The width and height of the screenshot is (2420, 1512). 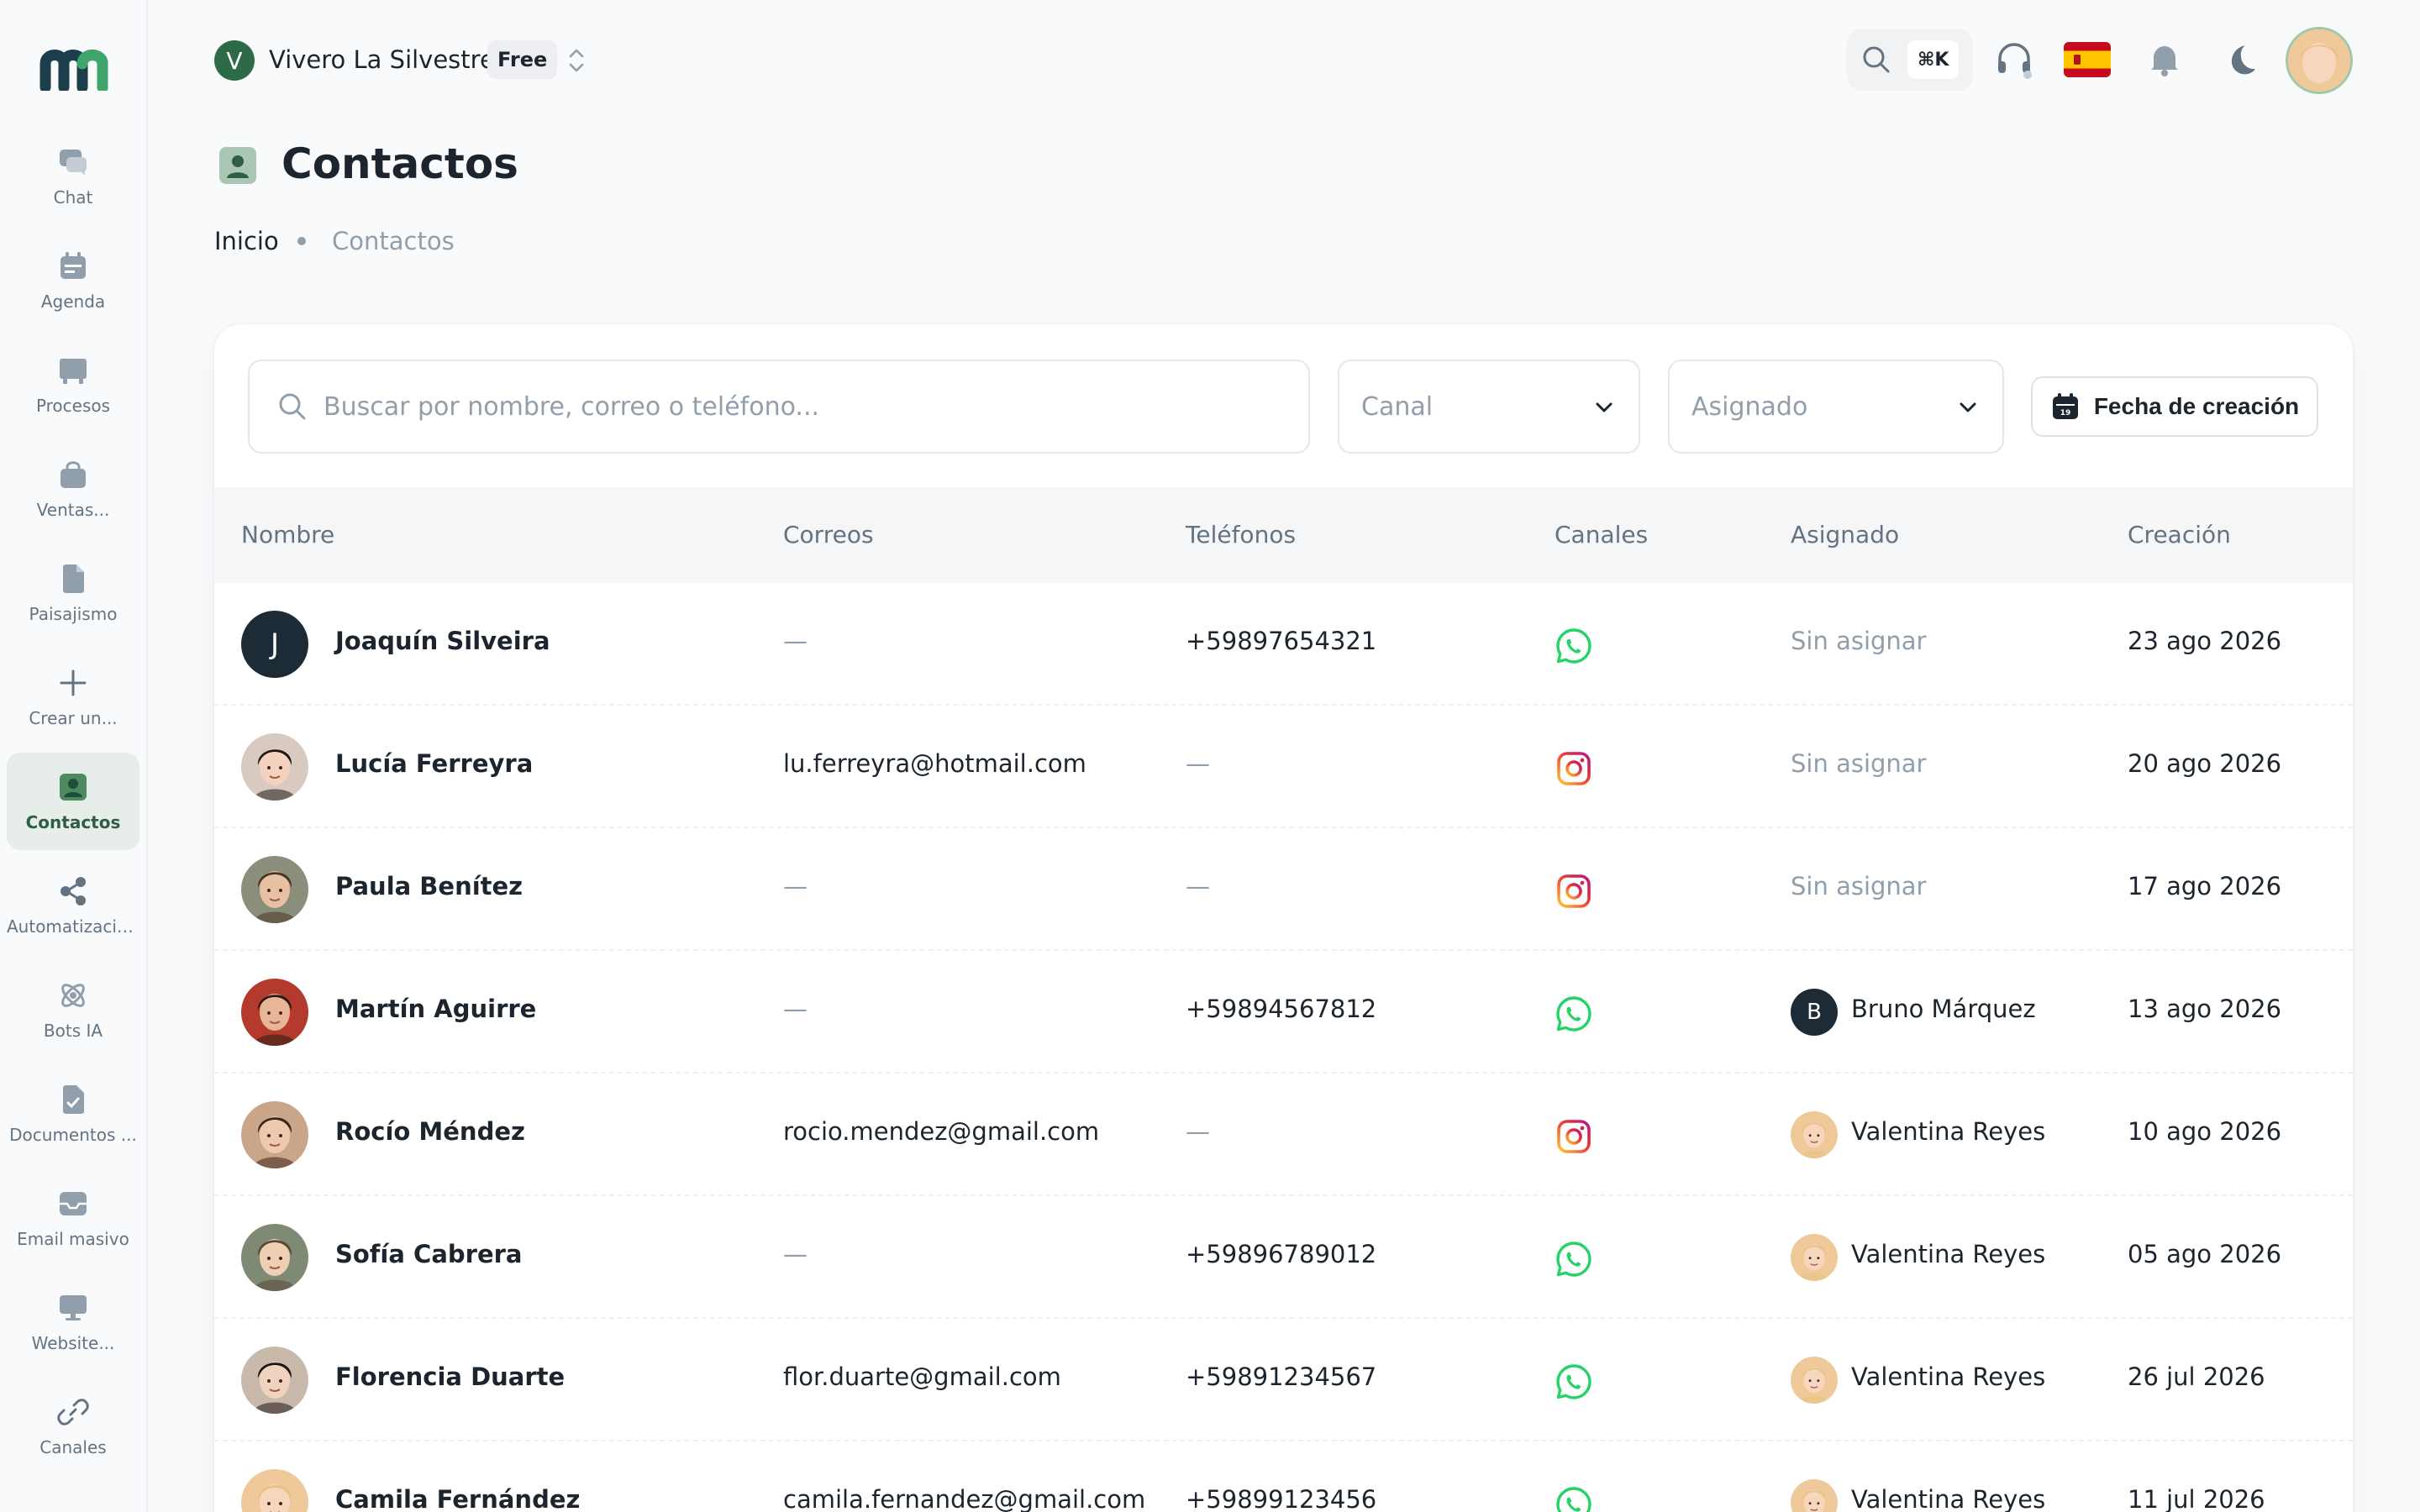 What do you see at coordinates (457, 1498) in the screenshot?
I see `contact-name: Camila Fernández` at bounding box center [457, 1498].